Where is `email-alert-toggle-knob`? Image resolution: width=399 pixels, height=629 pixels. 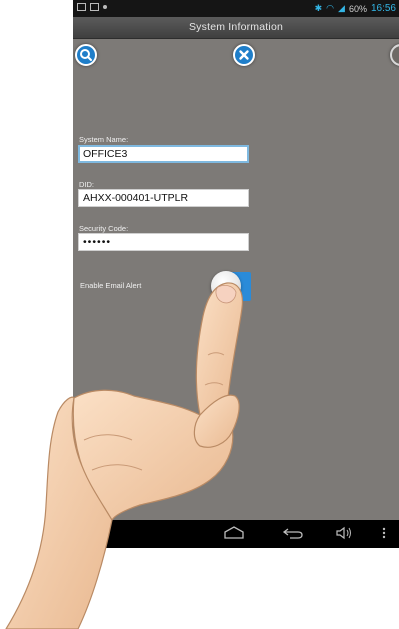 email-alert-toggle-knob is located at coordinates (226, 286).